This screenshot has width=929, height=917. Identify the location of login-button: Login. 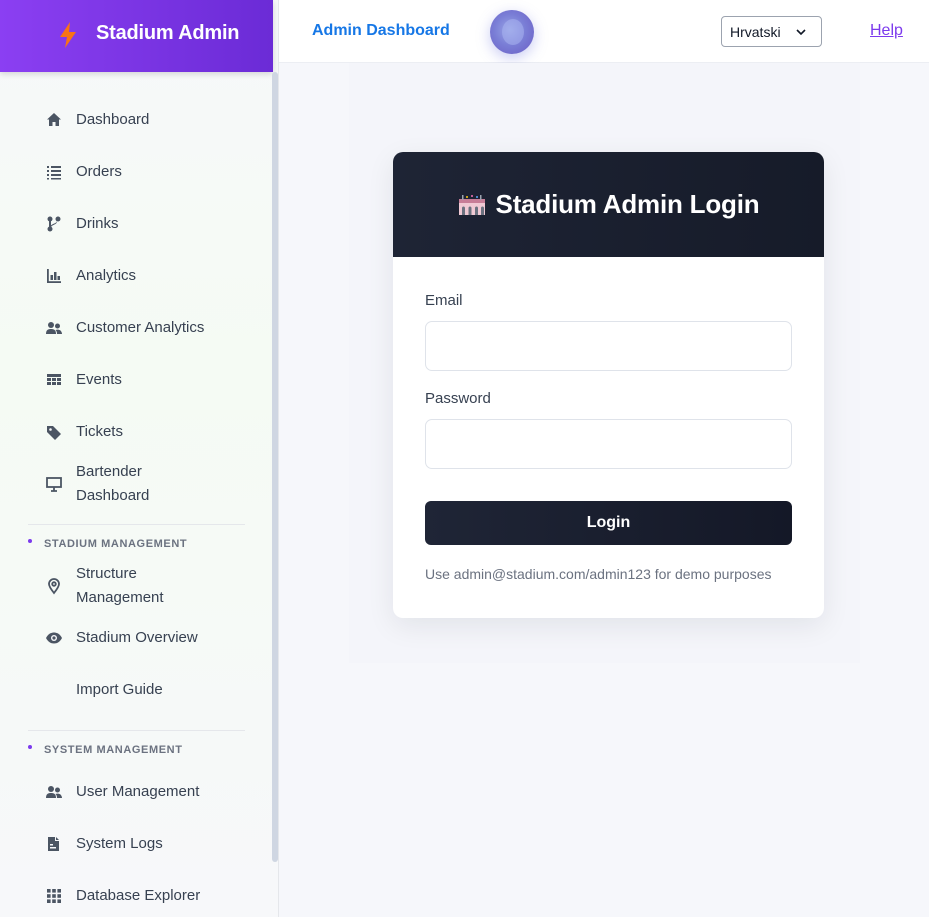
(608, 523).